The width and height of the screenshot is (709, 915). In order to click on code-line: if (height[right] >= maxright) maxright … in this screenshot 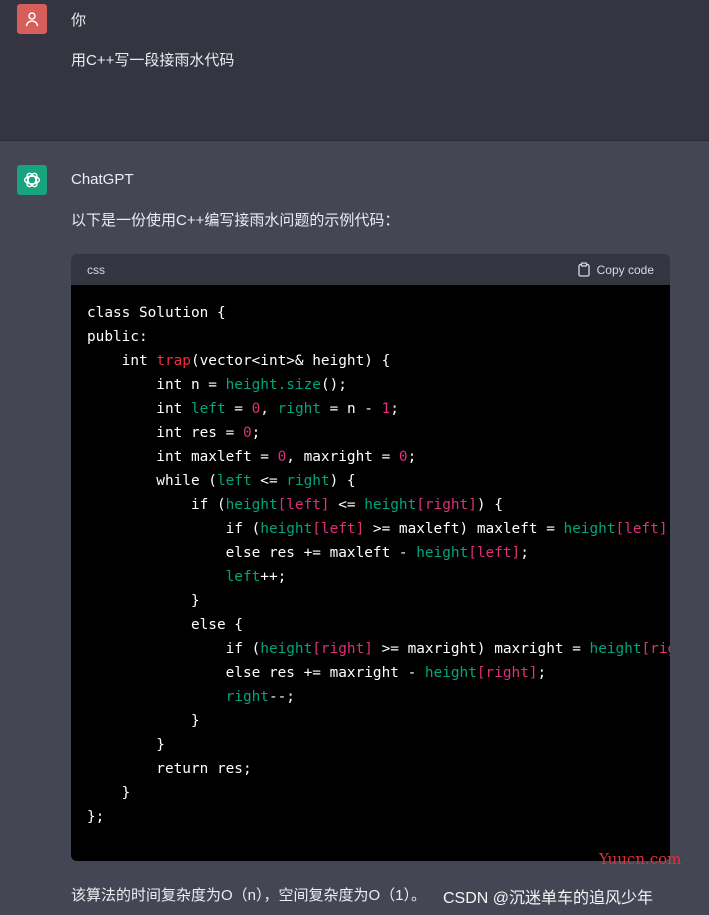, I will do `click(378, 649)`.